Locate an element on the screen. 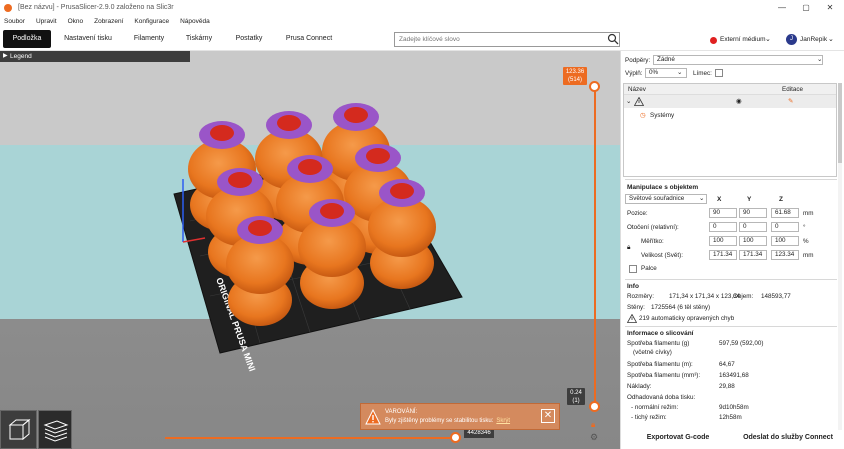  rotation-x-field: 0 is located at coordinates (723, 227).